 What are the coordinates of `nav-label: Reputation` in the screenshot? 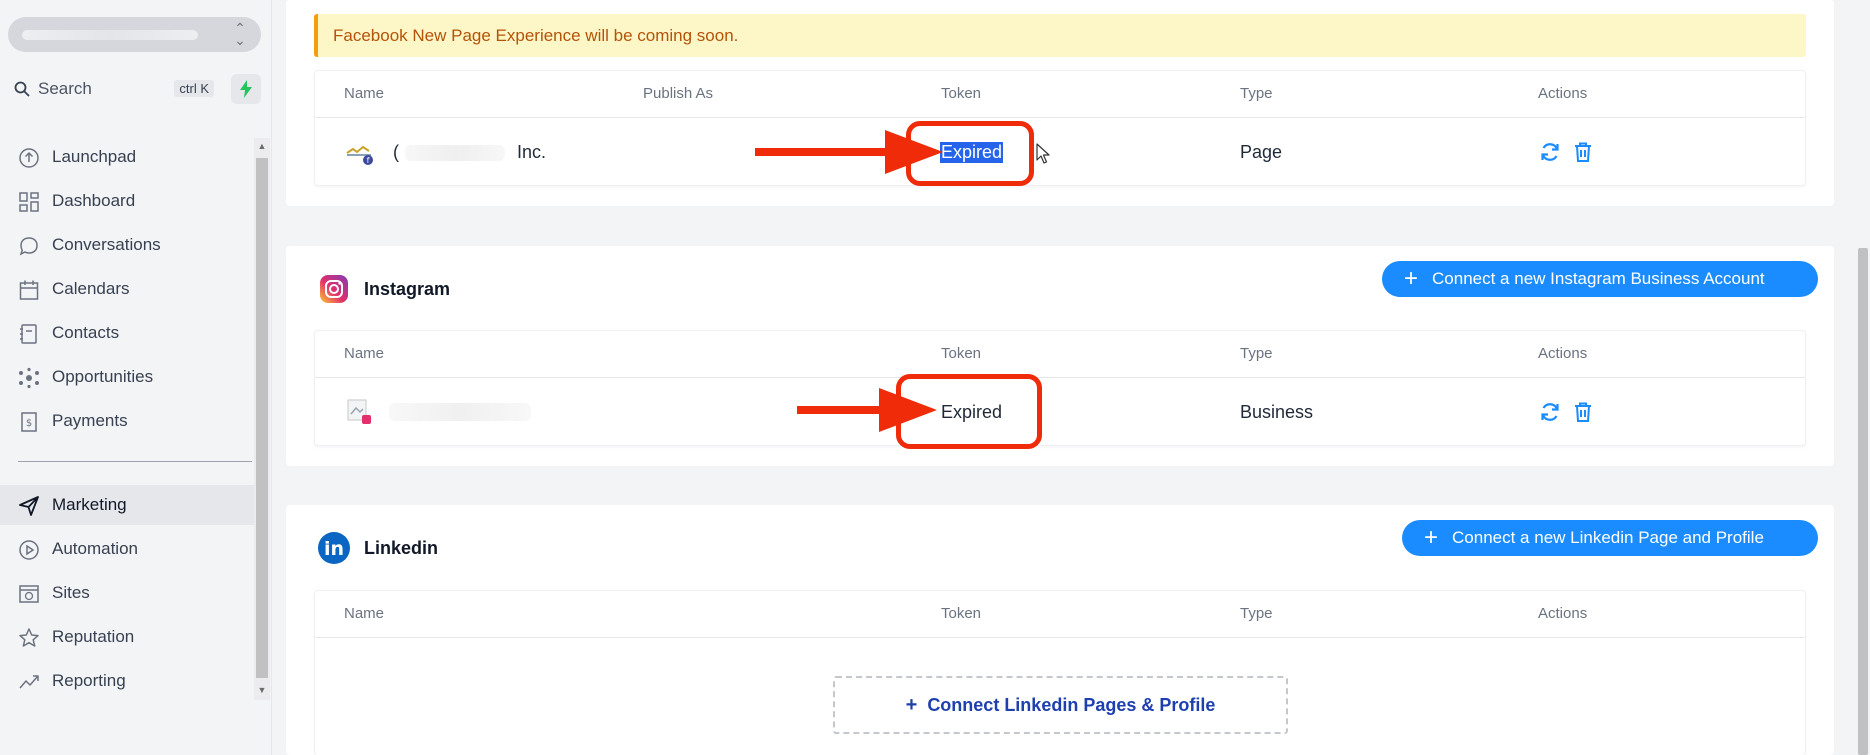 It's located at (93, 636).